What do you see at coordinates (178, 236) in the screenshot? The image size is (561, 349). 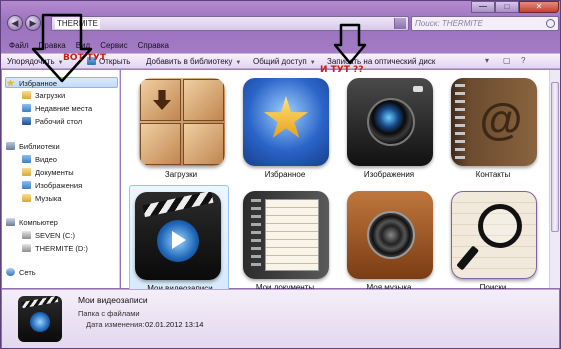 I see `video-icon` at bounding box center [178, 236].